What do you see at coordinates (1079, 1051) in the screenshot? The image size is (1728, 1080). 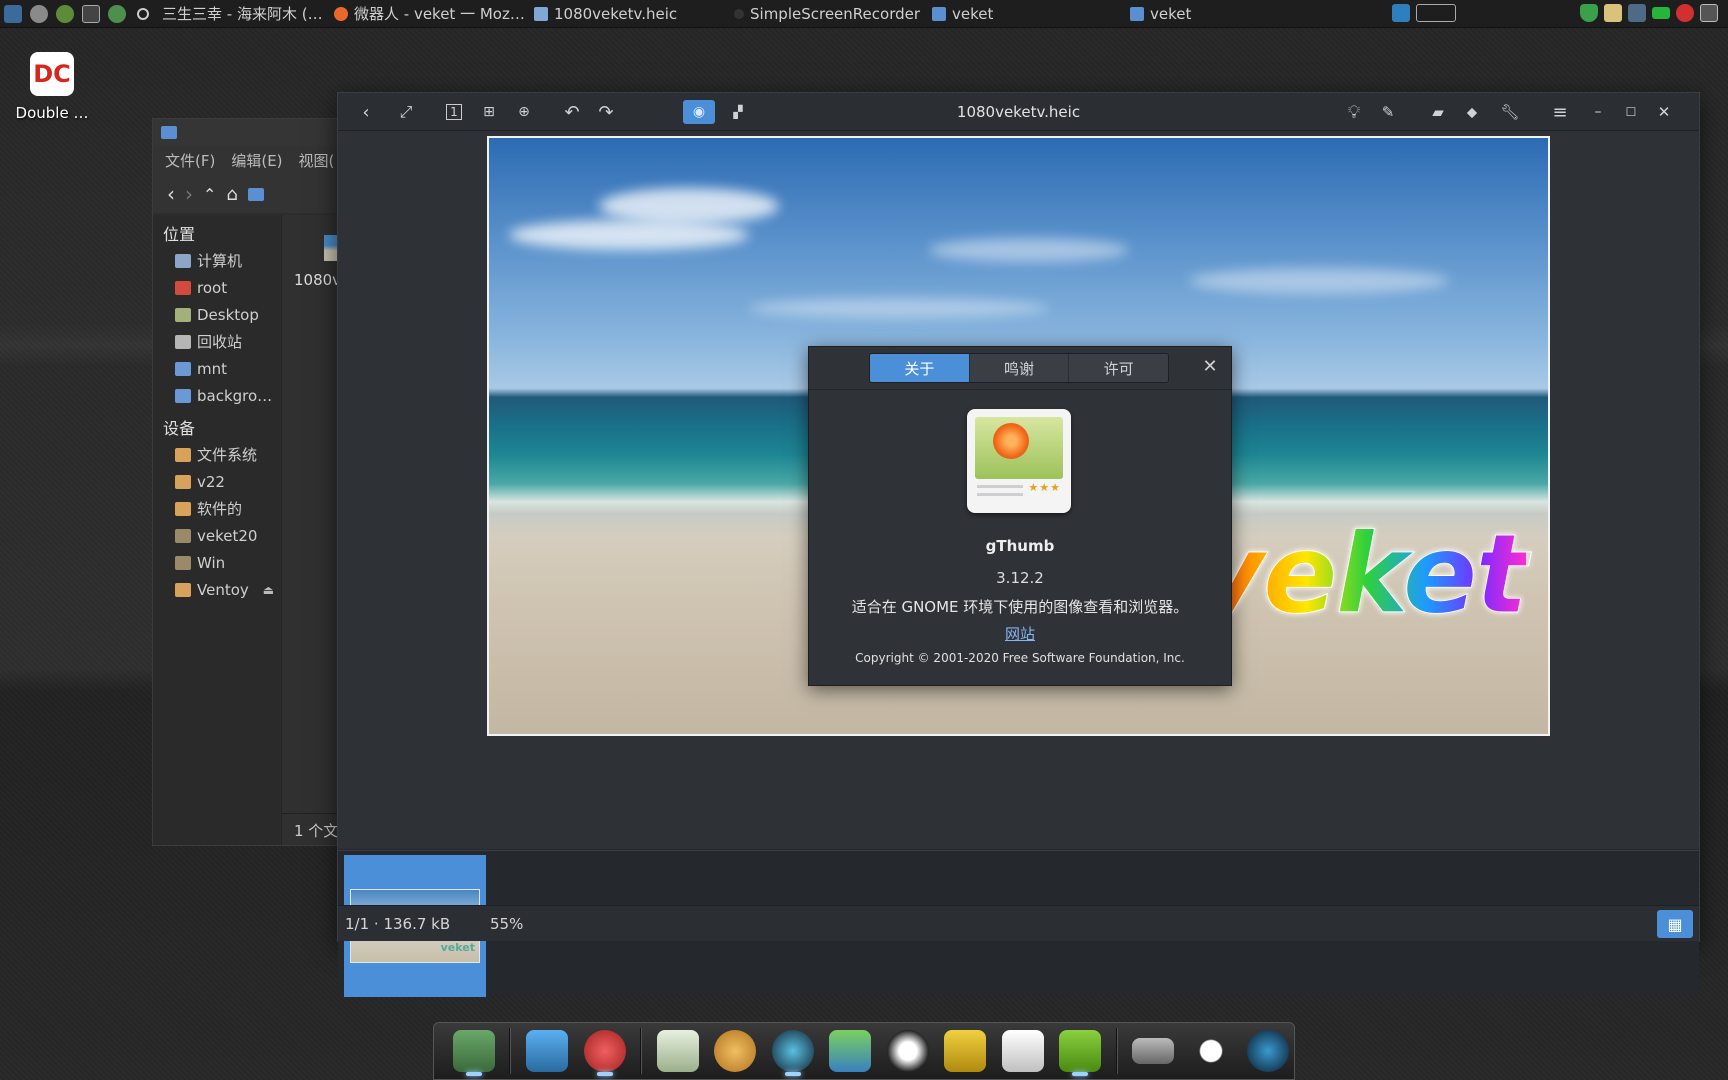 I see `dock-help` at bounding box center [1079, 1051].